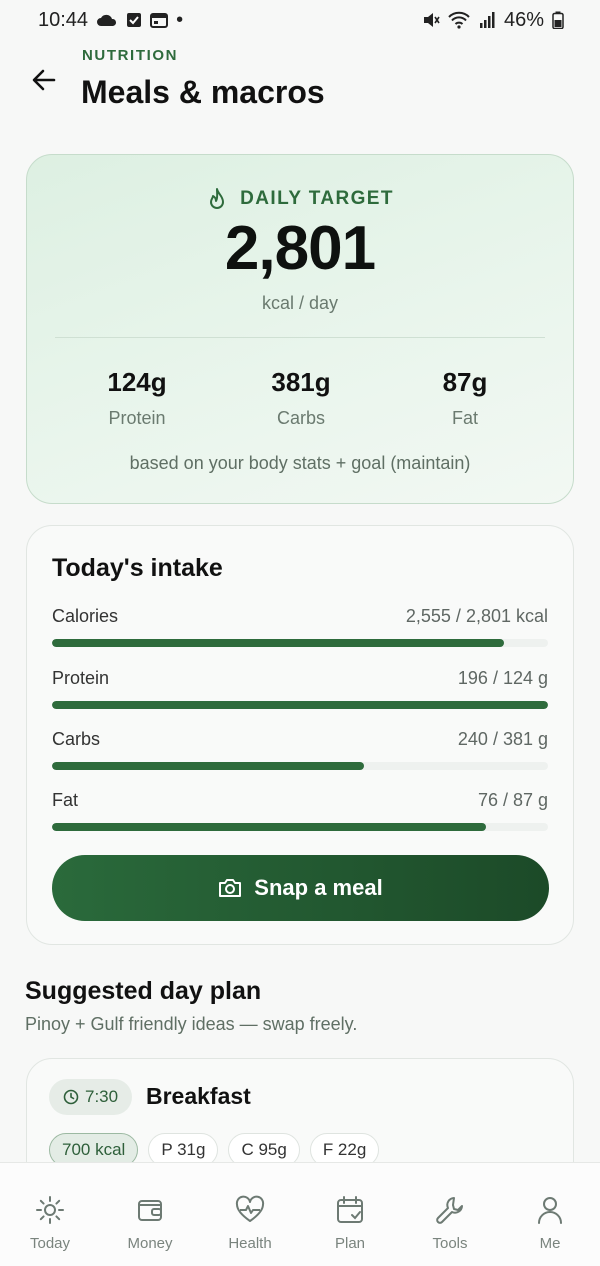 The width and height of the screenshot is (600, 1266). I want to click on intake-row-fat: Fat 76 / 87 g, so click(300, 810).